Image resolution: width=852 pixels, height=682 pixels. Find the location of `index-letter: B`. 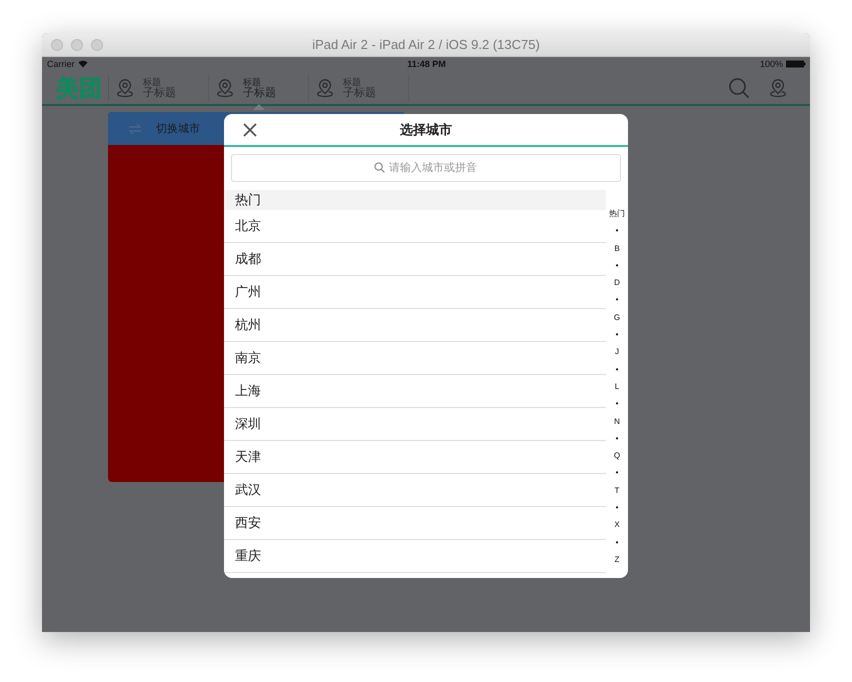

index-letter: B is located at coordinates (617, 248).